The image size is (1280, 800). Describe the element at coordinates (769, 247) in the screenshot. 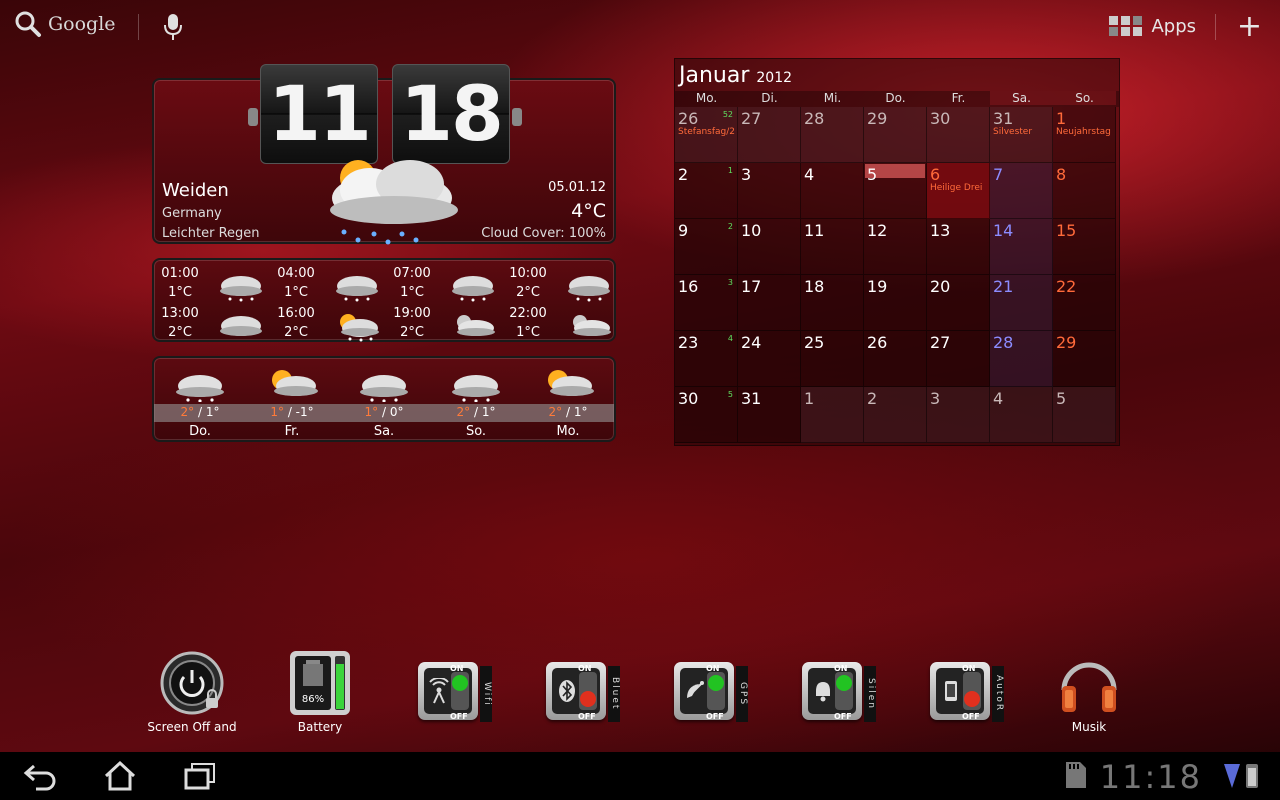

I see `calendar-day-cell: 10` at that location.